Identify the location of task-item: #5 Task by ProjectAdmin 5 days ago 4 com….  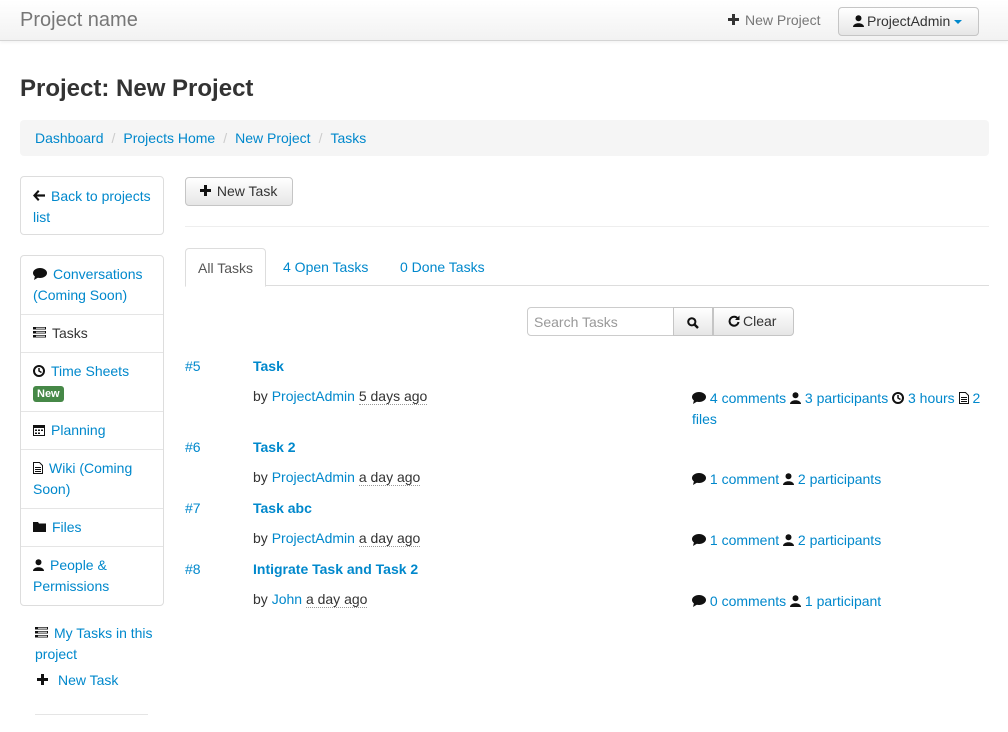
(587, 393).